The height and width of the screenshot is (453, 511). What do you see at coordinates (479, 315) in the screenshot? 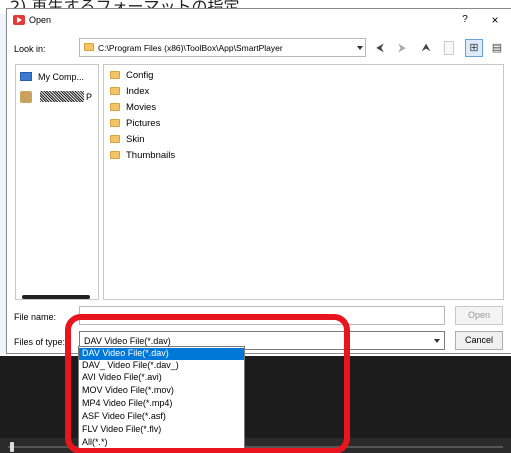
I see `open-button: Open` at bounding box center [479, 315].